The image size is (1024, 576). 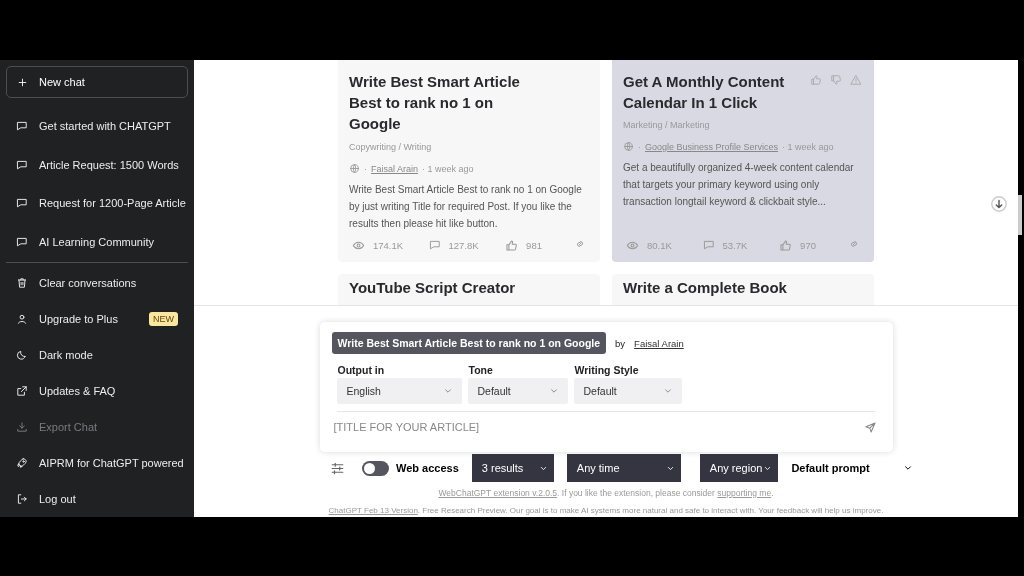 I want to click on user-icon, so click(x=22, y=319).